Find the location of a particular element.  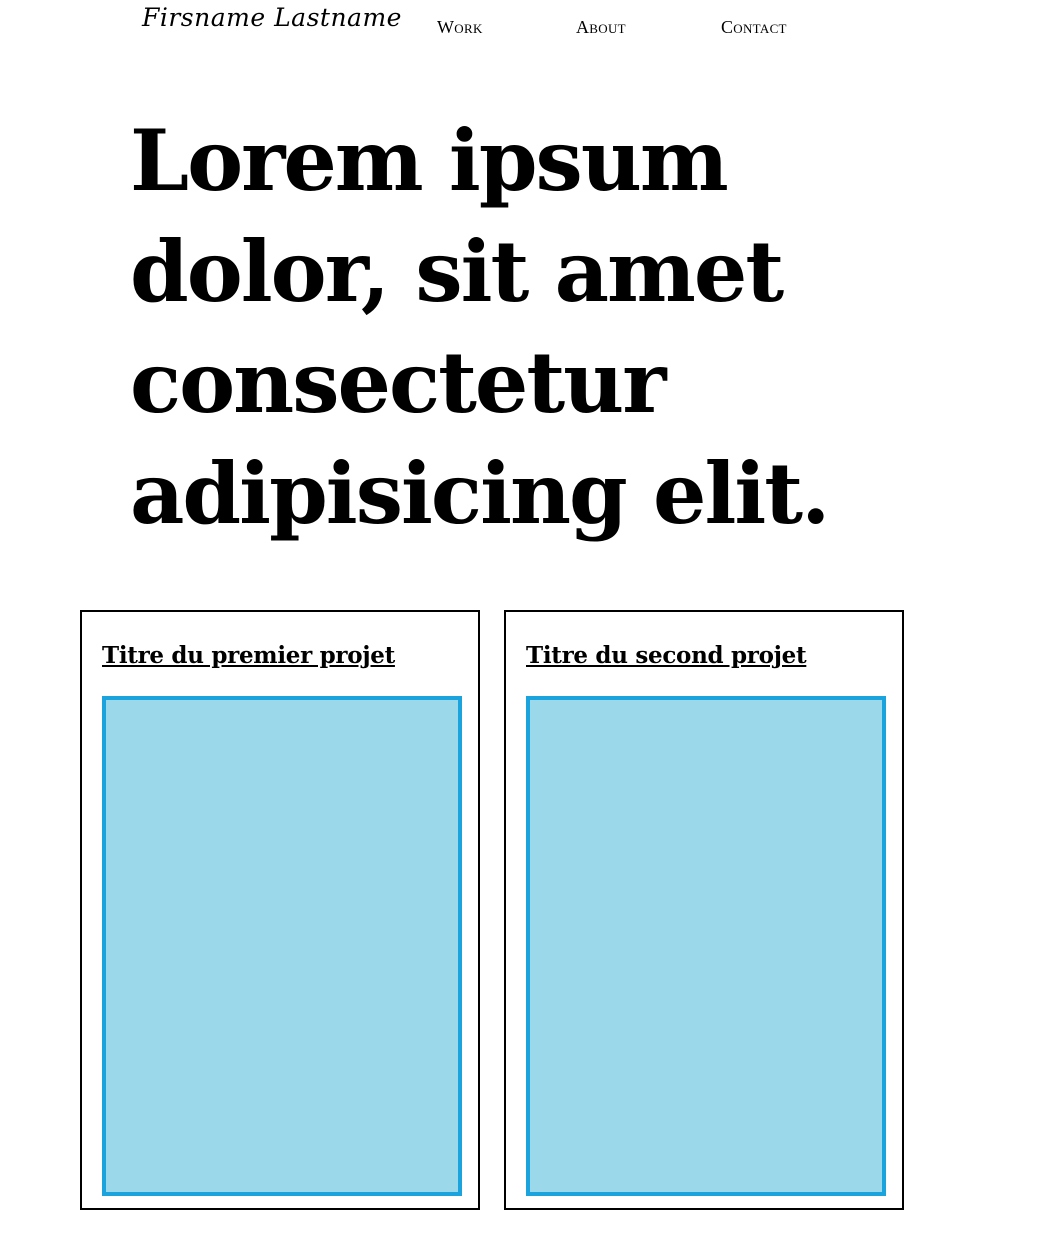

nav-link-about: About is located at coordinates (601, 27).